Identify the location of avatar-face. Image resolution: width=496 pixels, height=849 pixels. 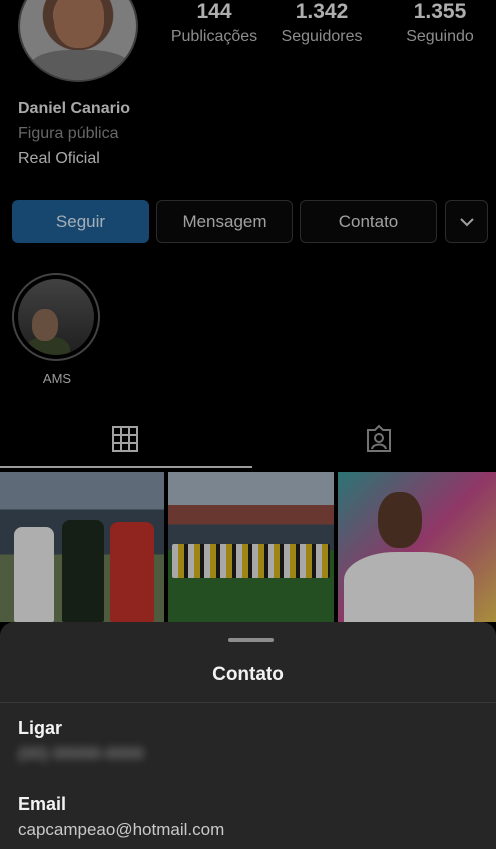
(79, 24).